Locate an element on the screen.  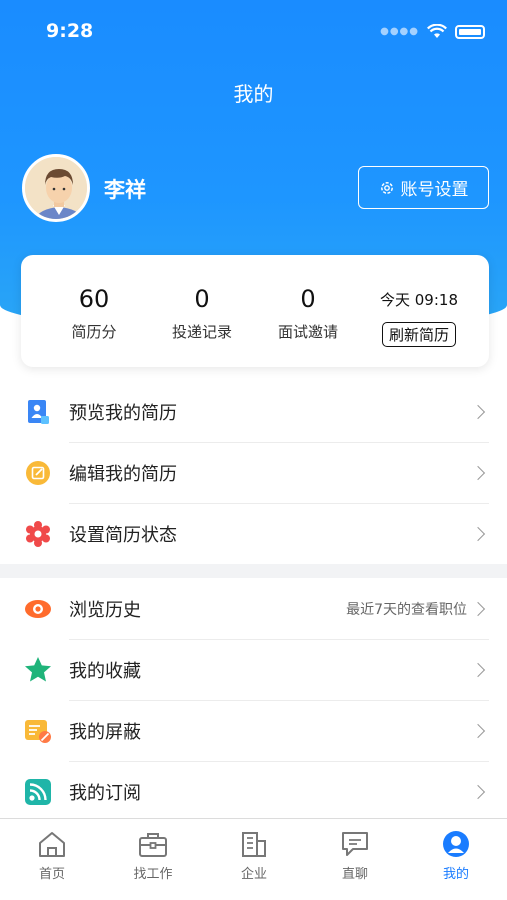
menu-label: 浏览历史 is located at coordinates (105, 610).